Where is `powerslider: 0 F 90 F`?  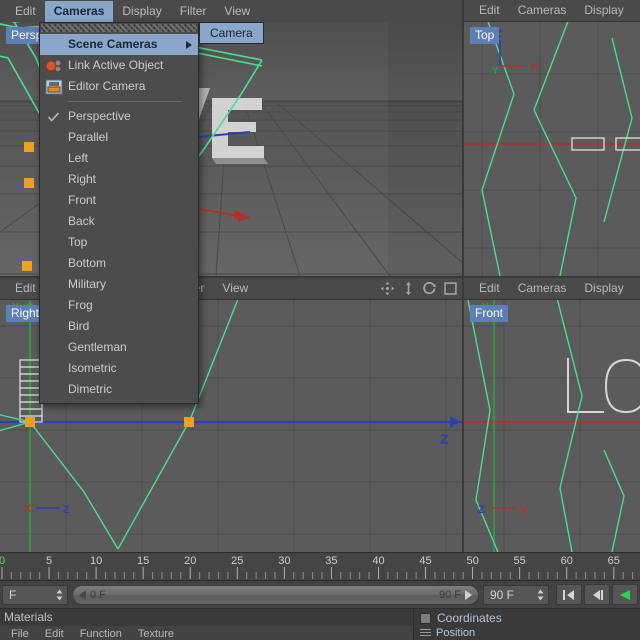 powerslider: 0 F 90 F is located at coordinates (275, 594).